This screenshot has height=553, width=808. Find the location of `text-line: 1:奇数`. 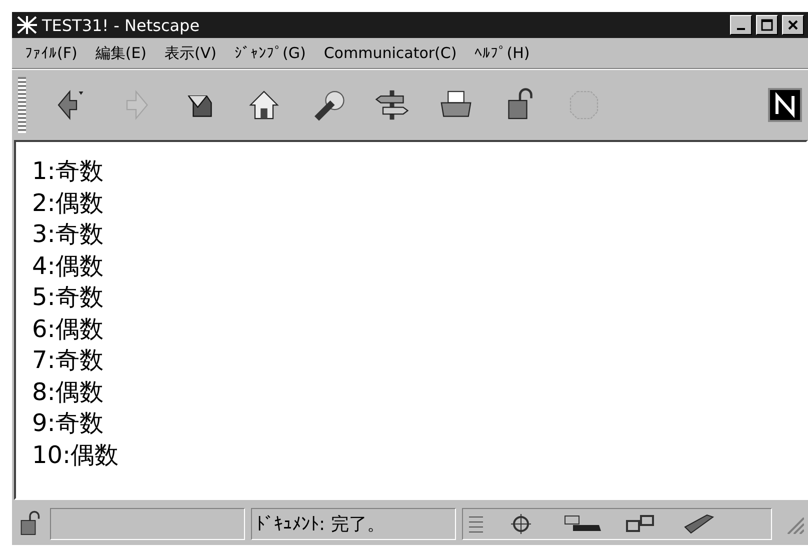

text-line: 1:奇数 is located at coordinates (68, 171).